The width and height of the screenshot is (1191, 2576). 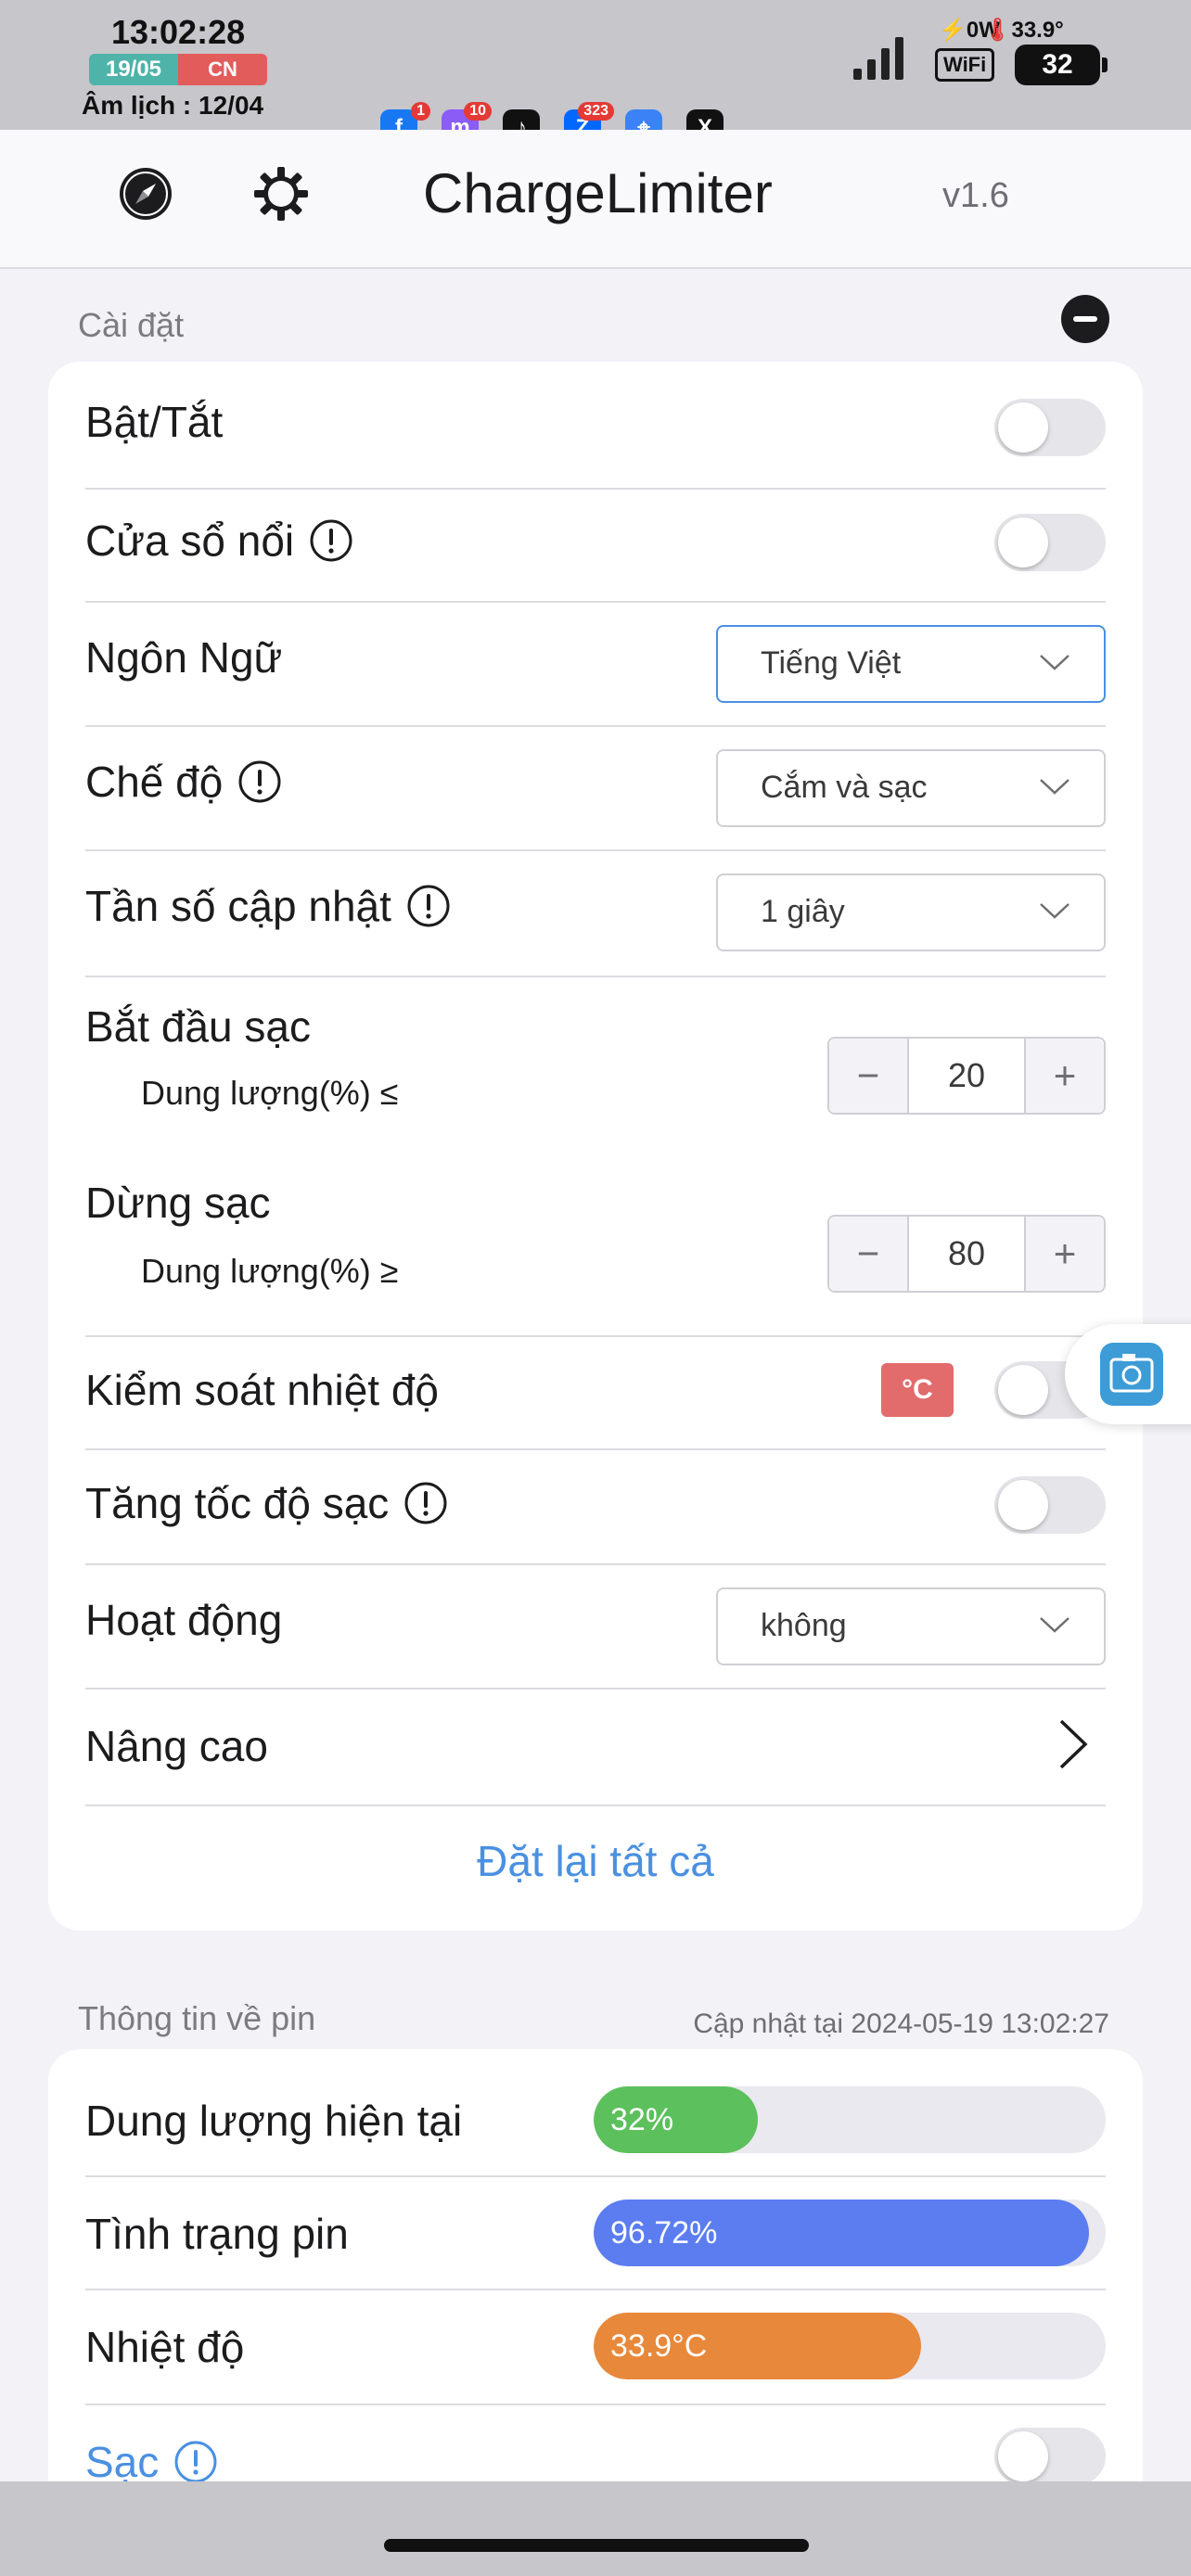 What do you see at coordinates (997, 31) in the screenshot?
I see `thermometer-icon: 🌡` at bounding box center [997, 31].